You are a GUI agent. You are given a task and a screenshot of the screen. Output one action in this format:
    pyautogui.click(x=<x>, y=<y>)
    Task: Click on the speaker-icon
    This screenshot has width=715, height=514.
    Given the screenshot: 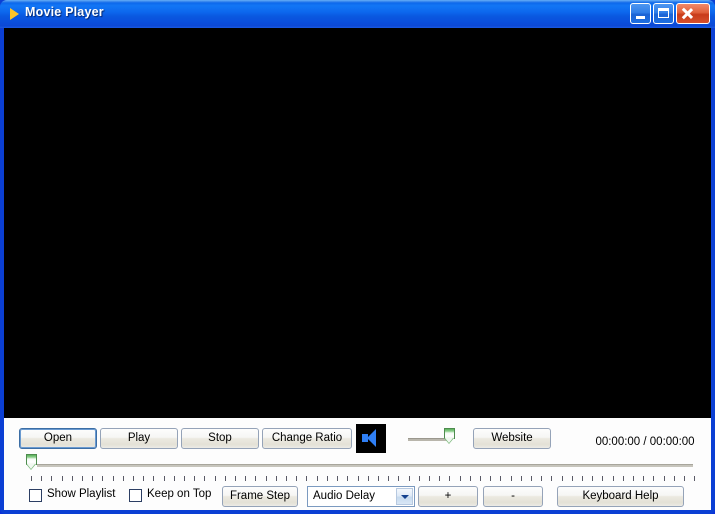 What is the action you would take?
    pyautogui.click(x=371, y=438)
    